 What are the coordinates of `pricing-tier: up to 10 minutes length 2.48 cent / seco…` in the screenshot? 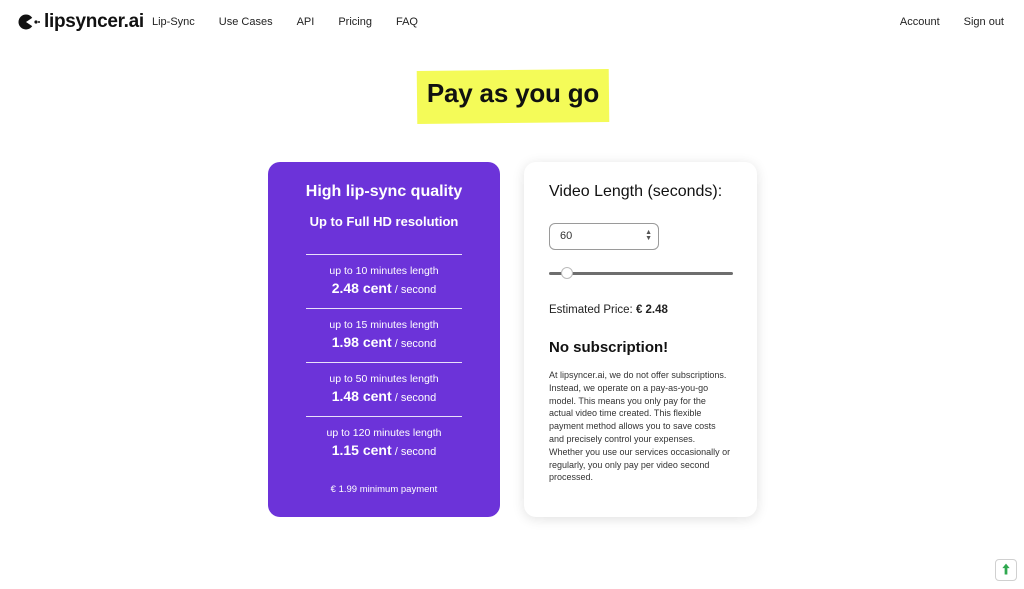 It's located at (384, 275).